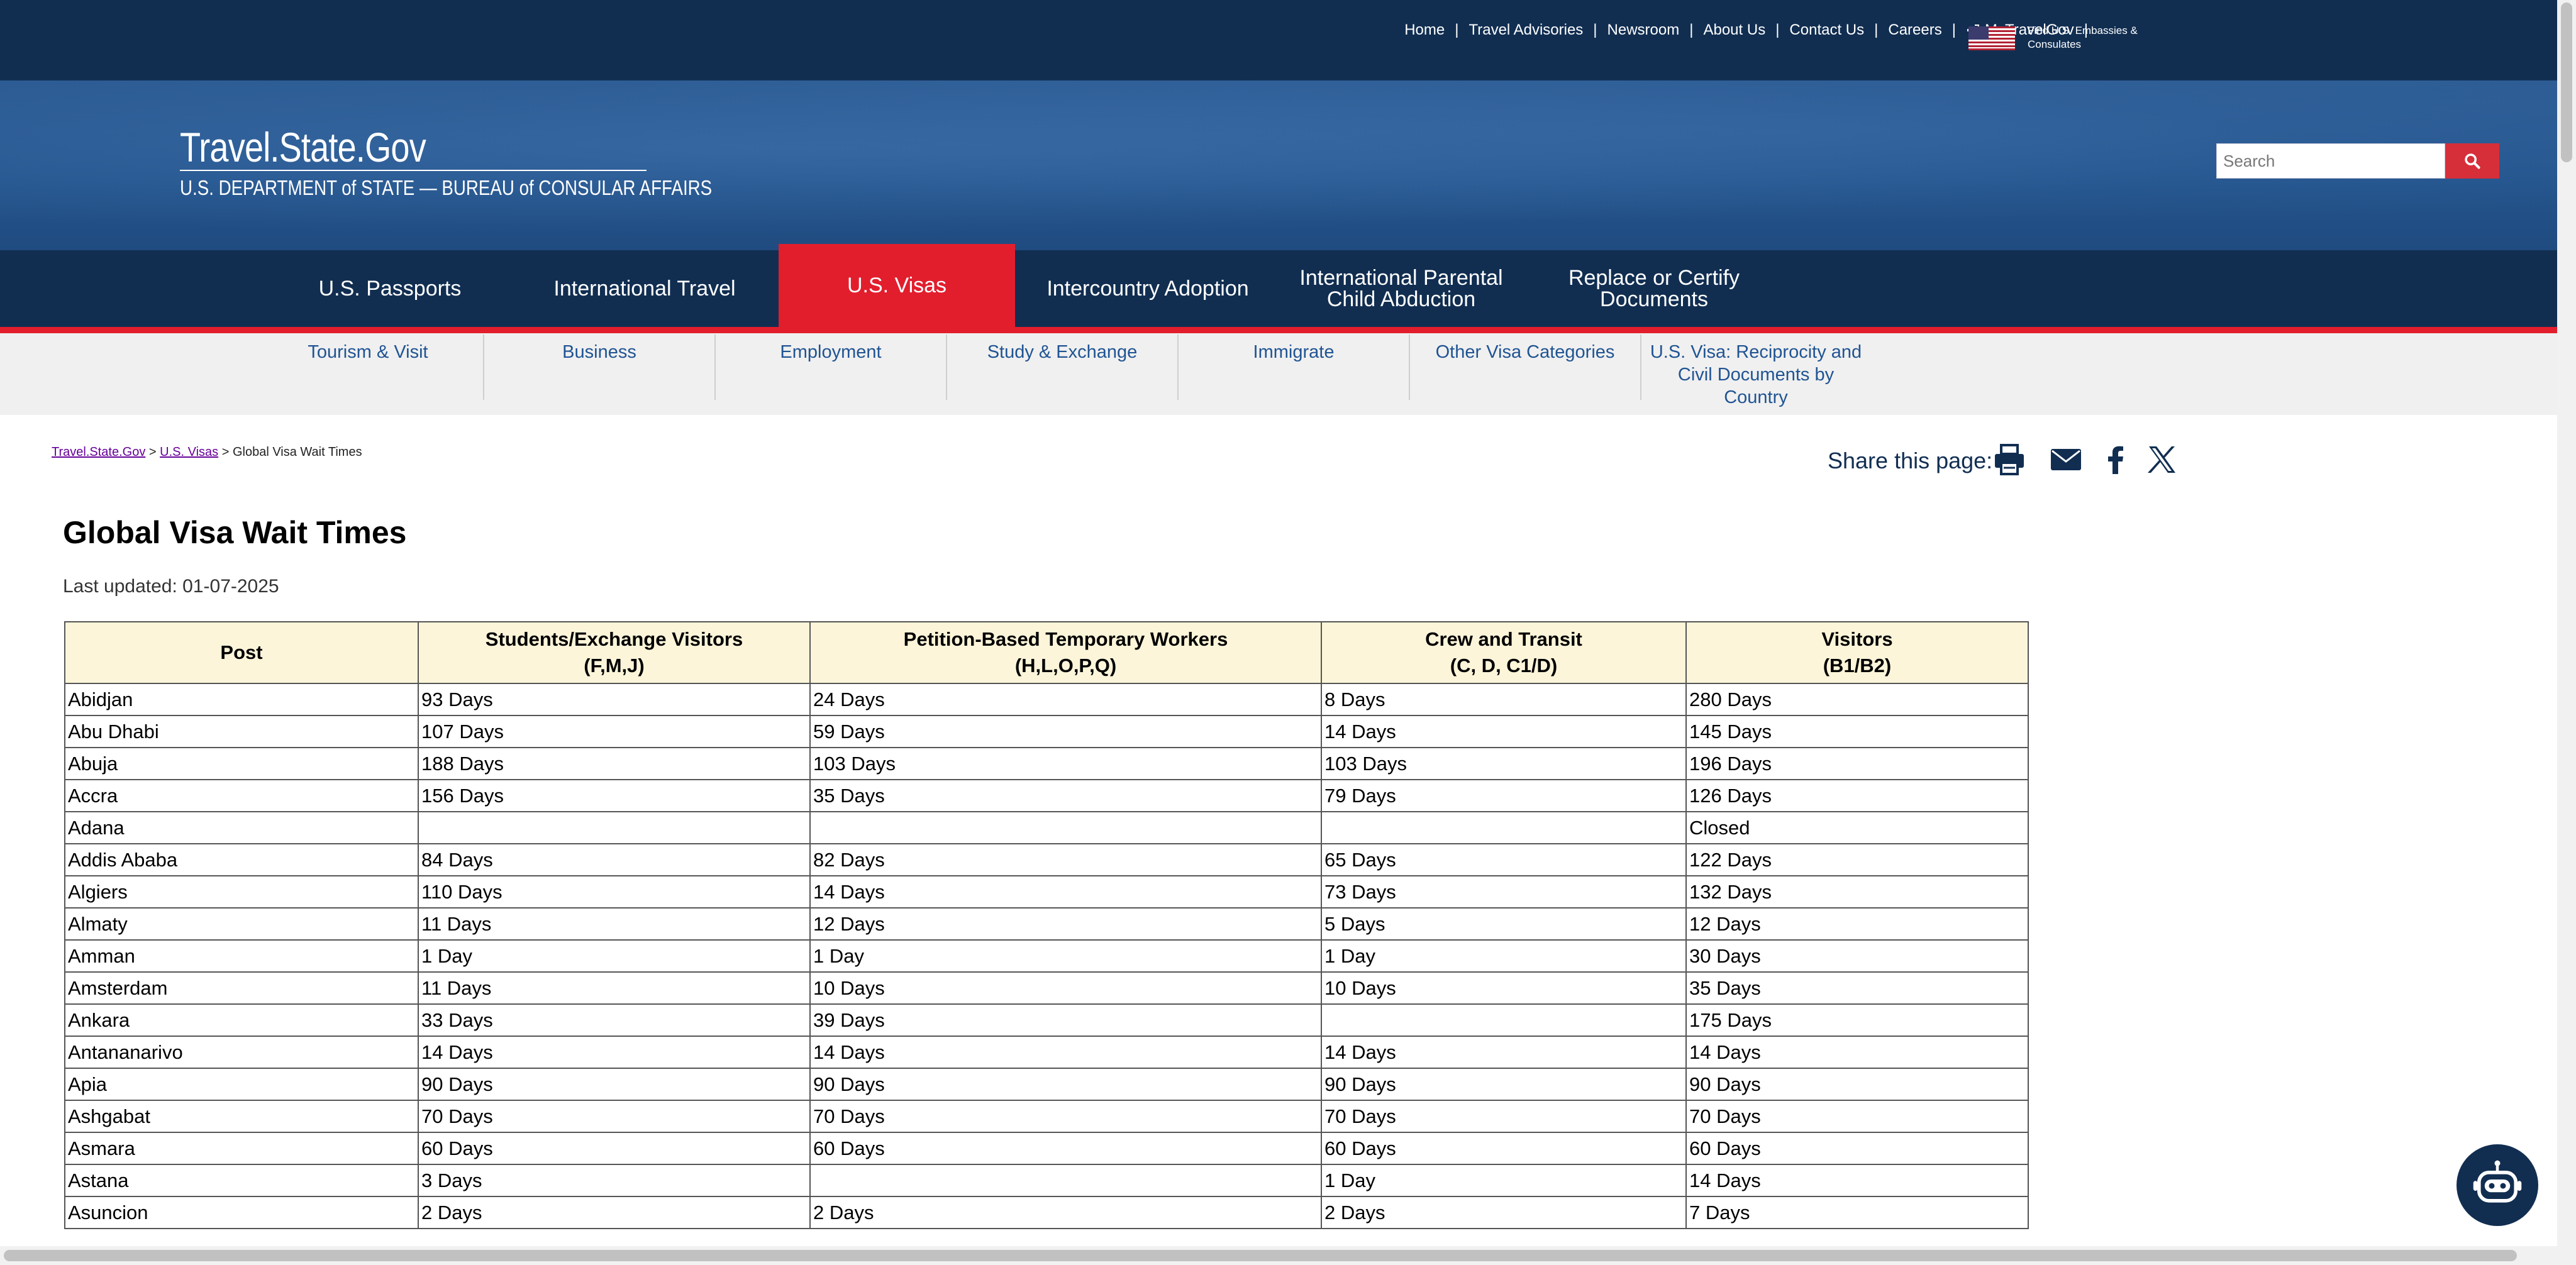 This screenshot has height=1265, width=2576. Describe the element at coordinates (599, 372) in the screenshot. I see `subnav-business: Business` at that location.